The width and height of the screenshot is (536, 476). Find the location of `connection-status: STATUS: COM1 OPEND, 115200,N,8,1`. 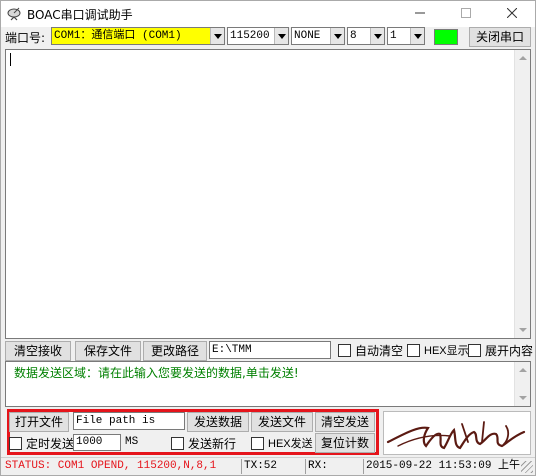

connection-status: STATUS: COM1 OPEND, 115200,N,8,1 is located at coordinates (111, 466).